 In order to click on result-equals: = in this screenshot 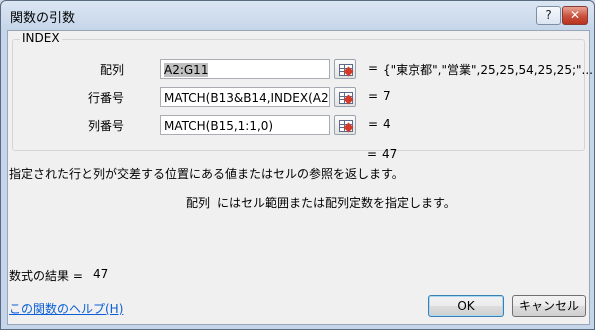, I will do `click(372, 154)`.